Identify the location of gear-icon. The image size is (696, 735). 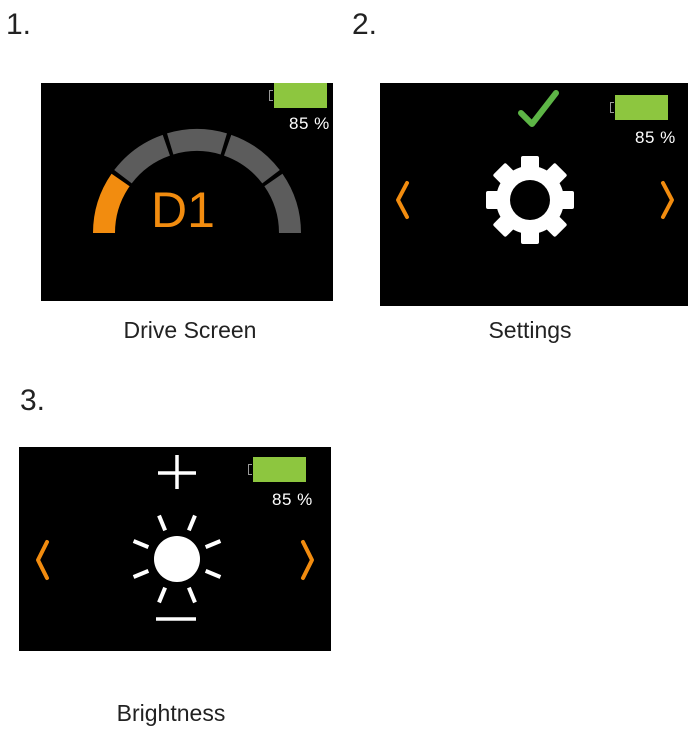
(530, 200).